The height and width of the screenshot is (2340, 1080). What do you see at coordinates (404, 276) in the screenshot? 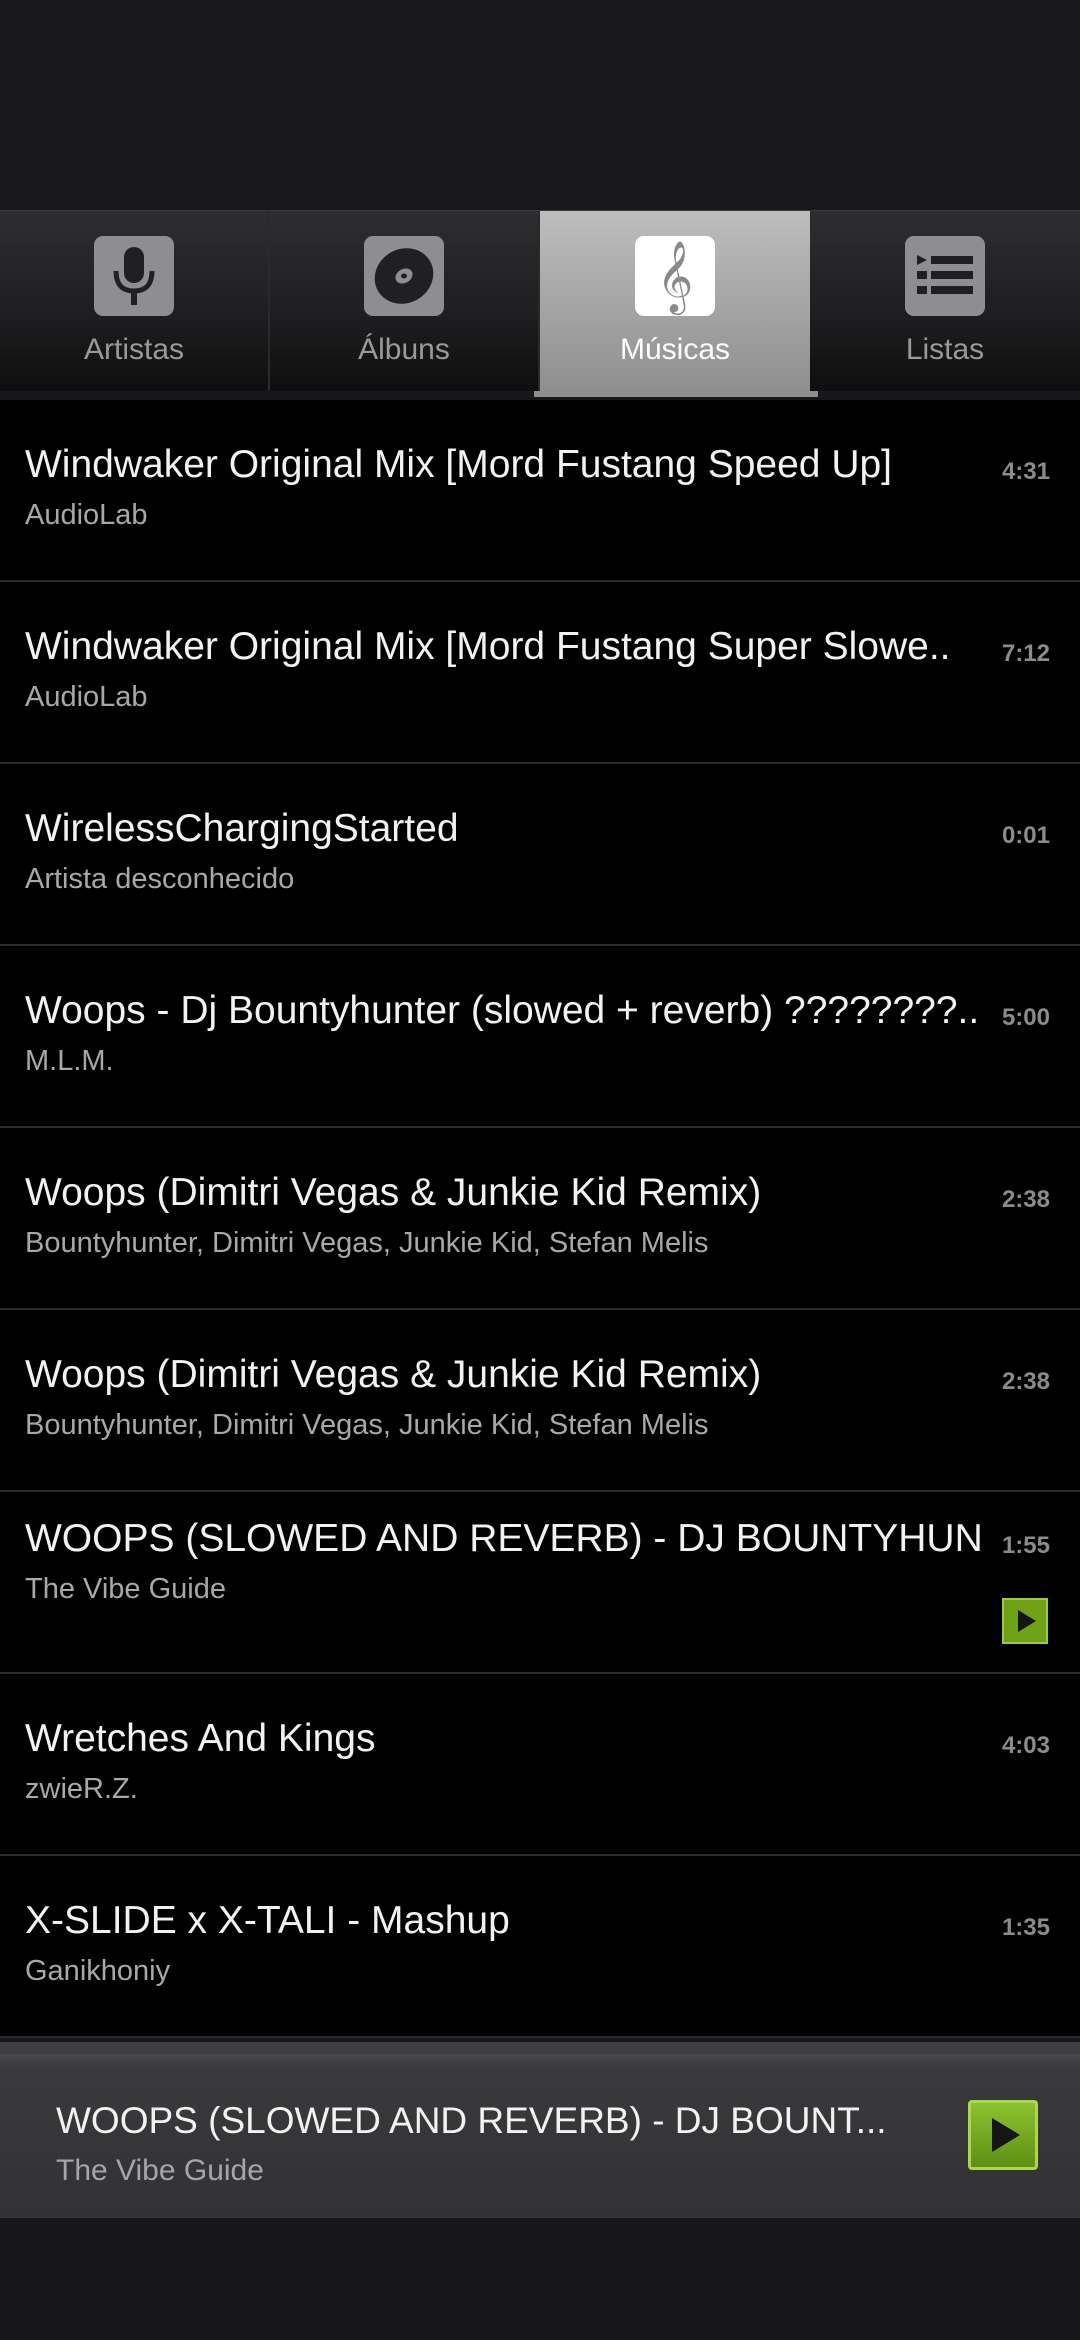
I see `disc-icon` at bounding box center [404, 276].